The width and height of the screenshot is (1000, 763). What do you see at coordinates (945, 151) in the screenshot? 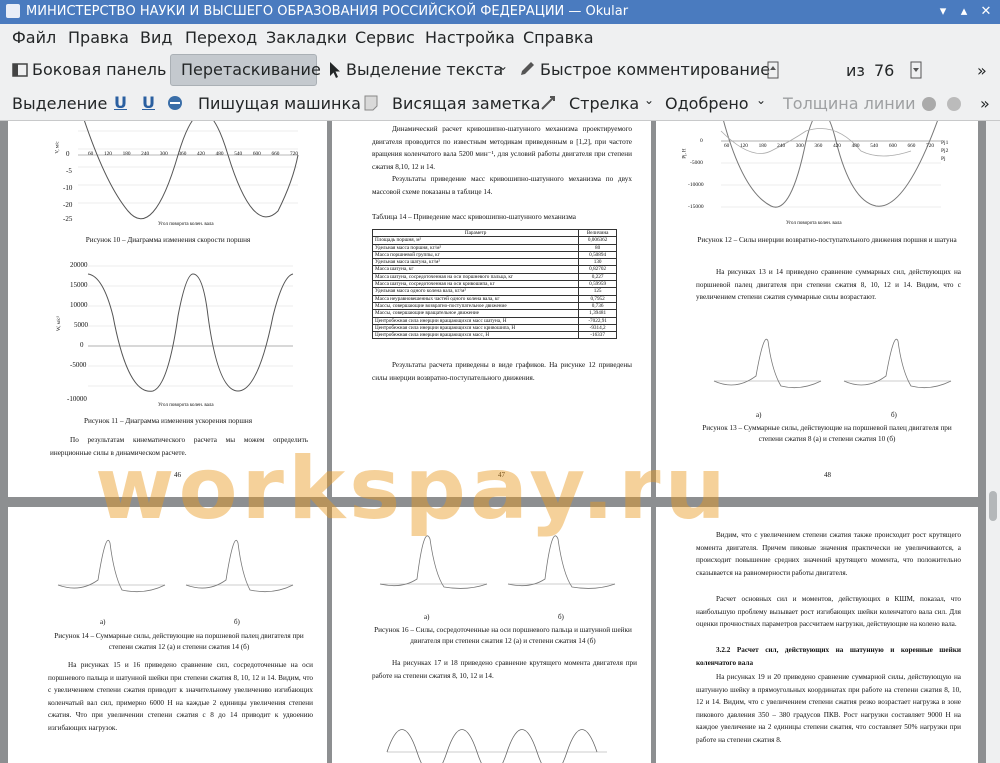
I see `legend-entry: Pj2` at bounding box center [945, 151].